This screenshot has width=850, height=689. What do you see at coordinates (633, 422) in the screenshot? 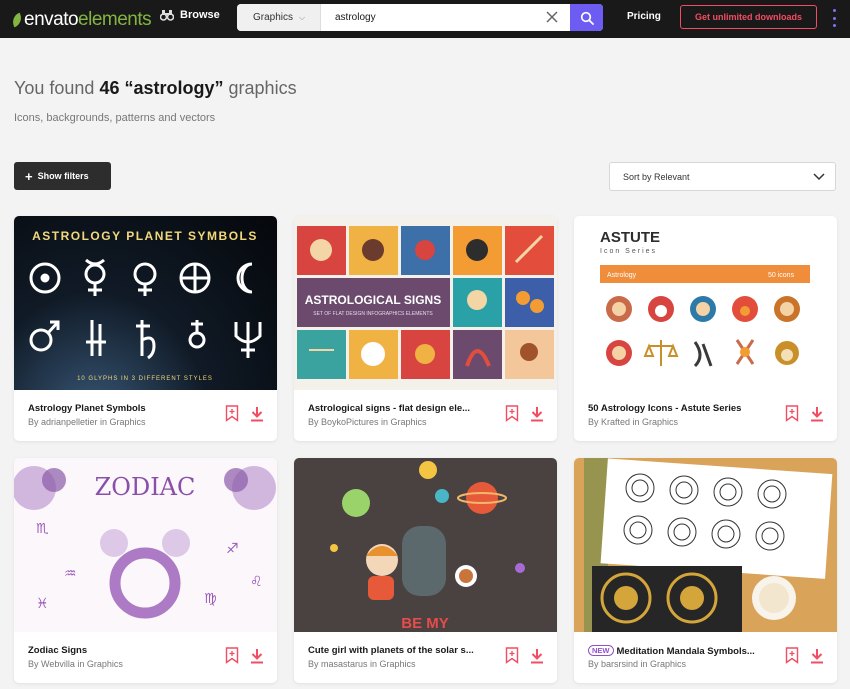
I see `card-author: By Krafted in Graphics` at bounding box center [633, 422].